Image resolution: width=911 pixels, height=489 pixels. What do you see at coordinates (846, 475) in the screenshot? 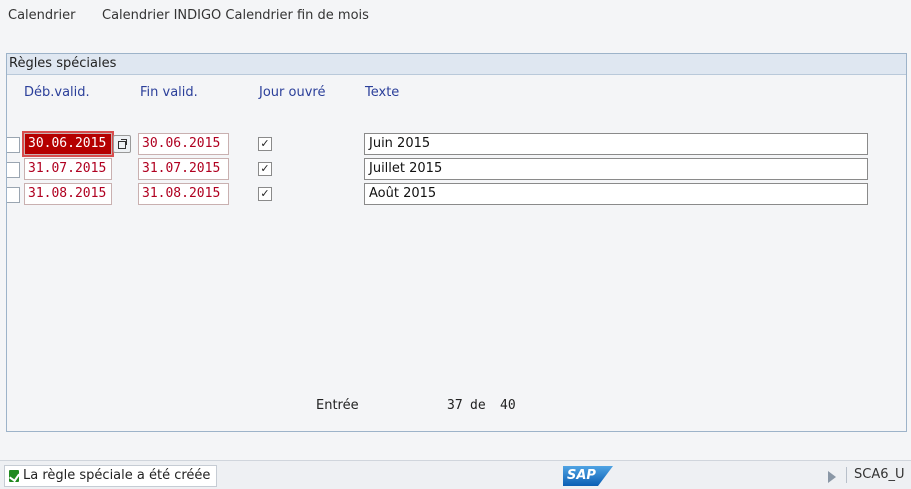
I see `status-divider` at bounding box center [846, 475].